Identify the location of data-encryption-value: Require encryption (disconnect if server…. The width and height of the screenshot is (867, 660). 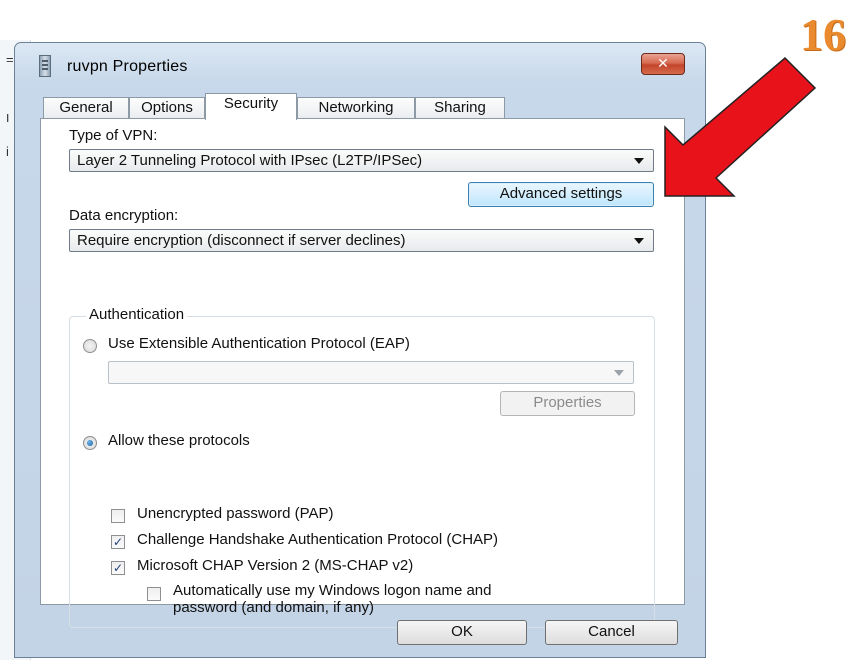
(241, 240).